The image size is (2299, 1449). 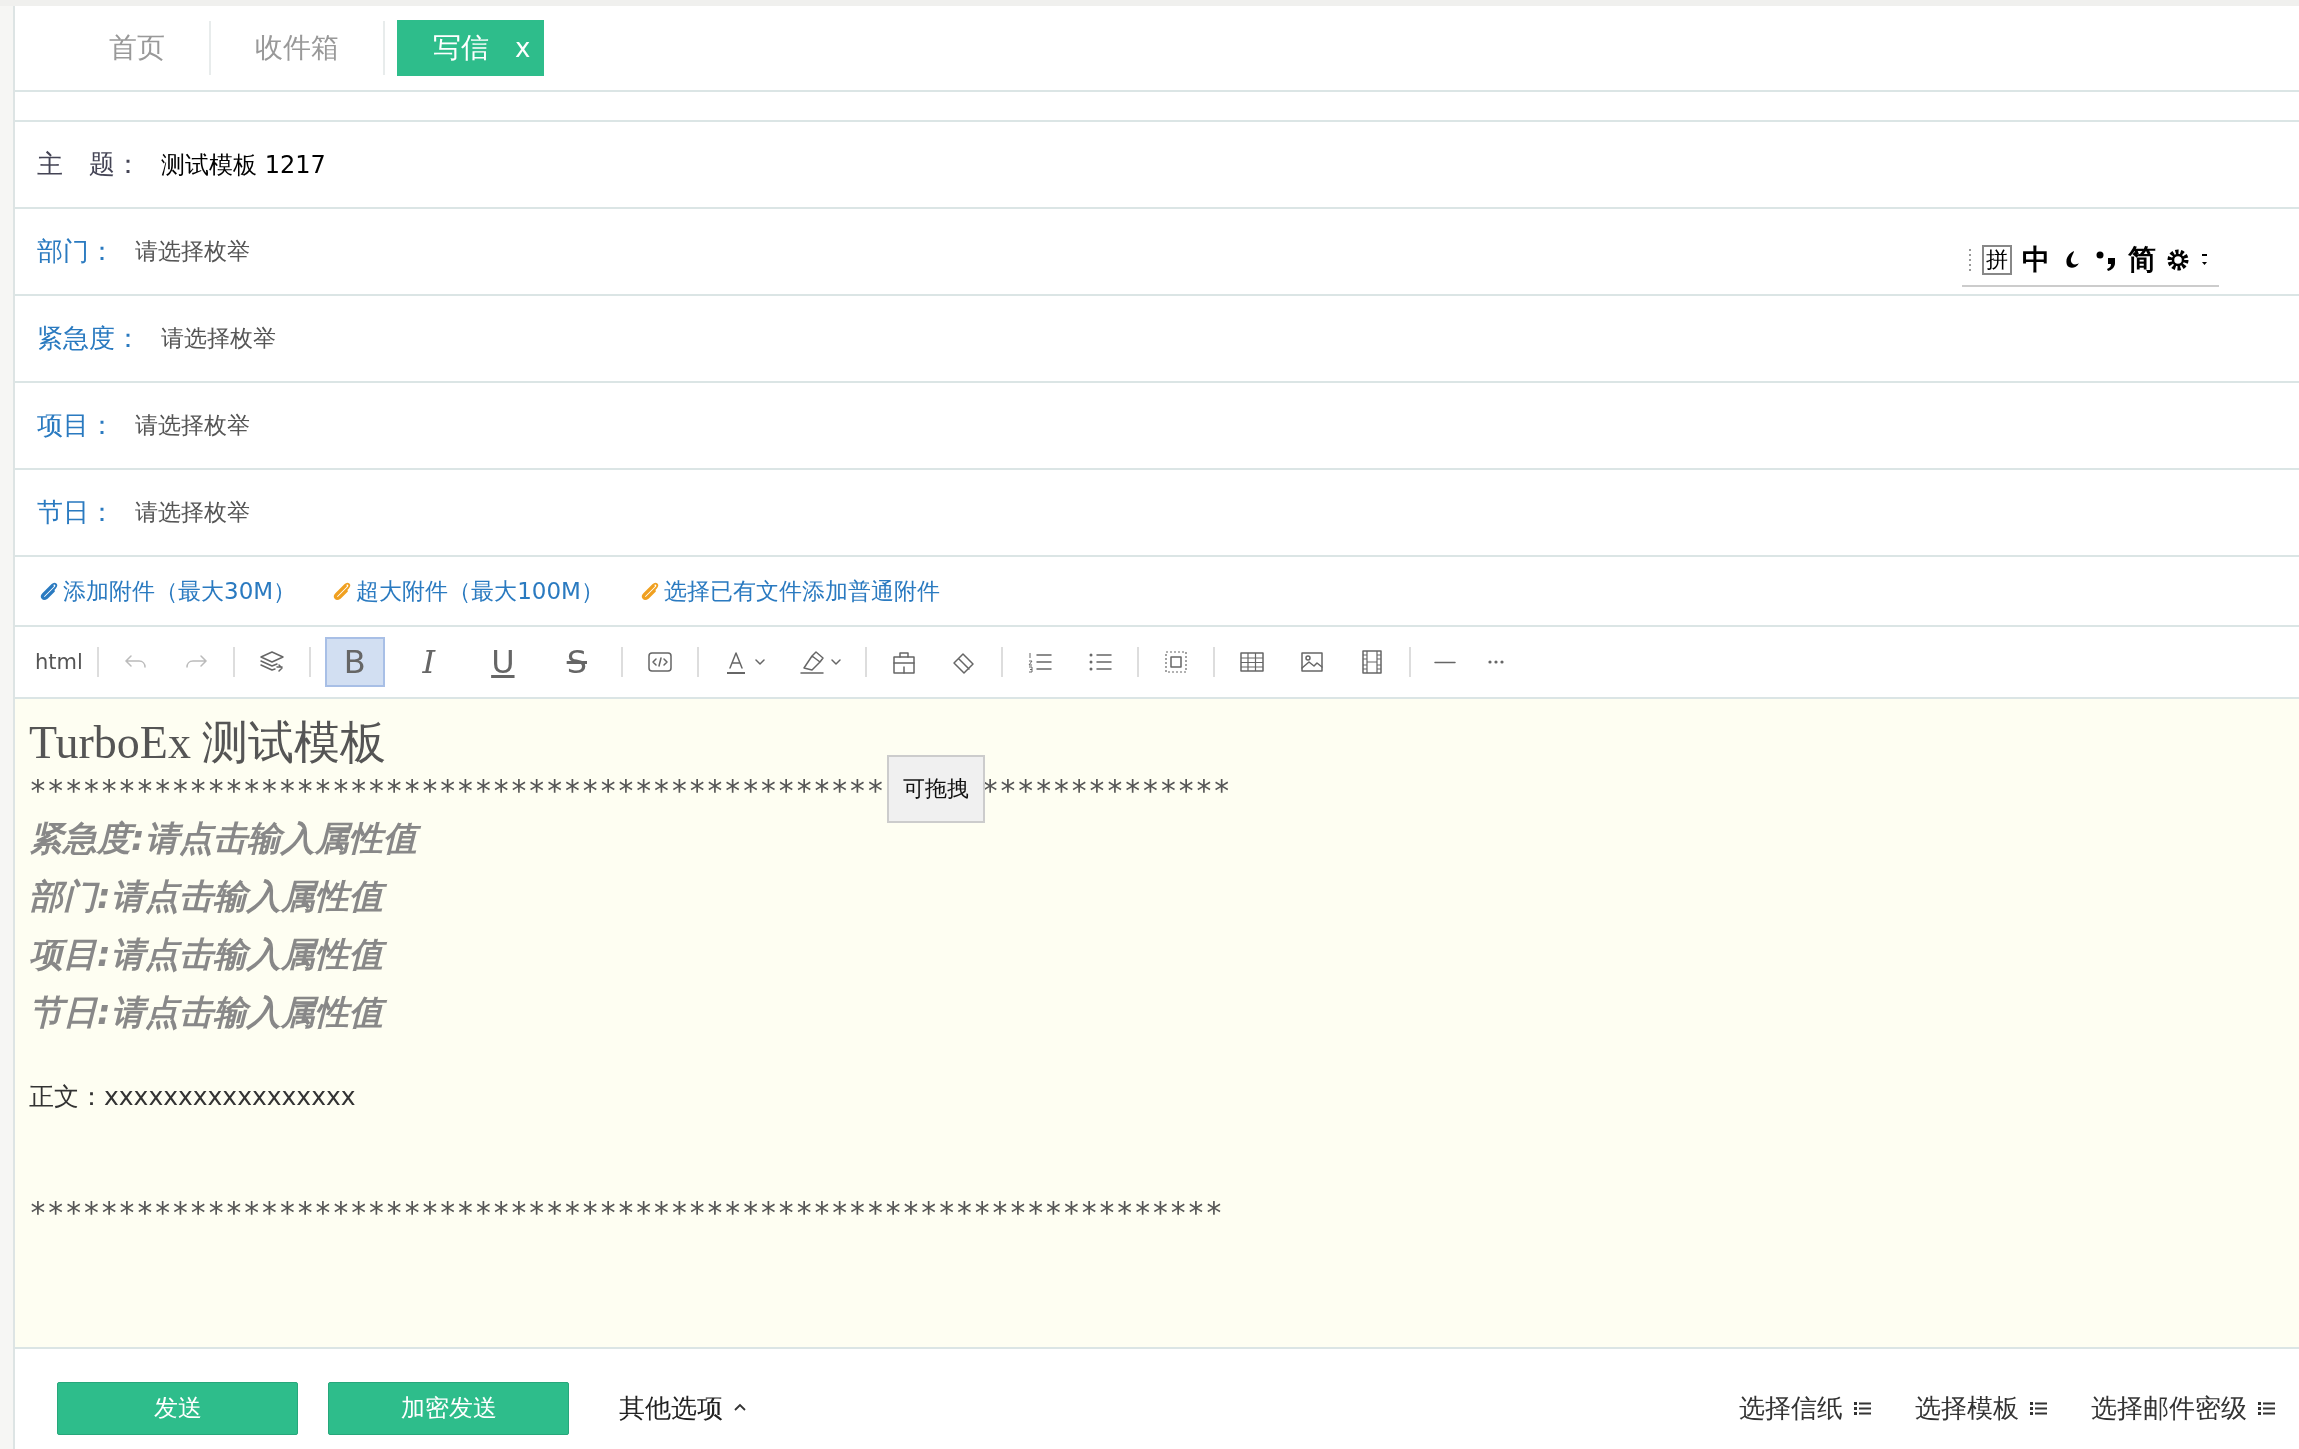 I want to click on asterisk-rule: *******************************************************************, so click(x=626, y=1213).